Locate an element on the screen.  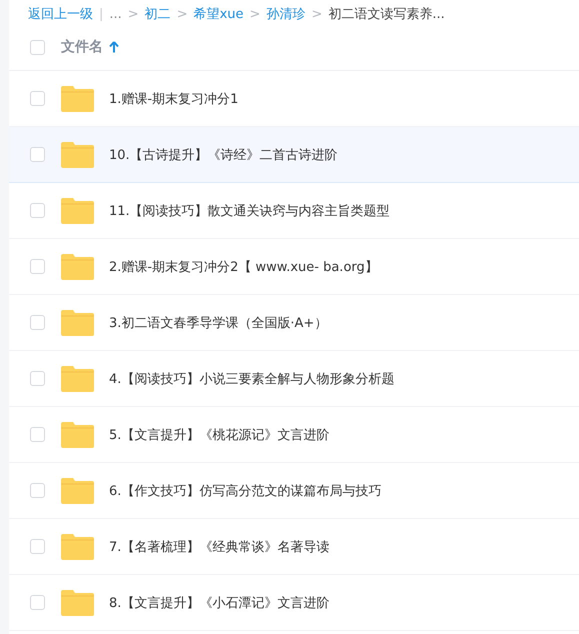
file-row: 10.【古诗提升】《诗经》二首古诗进阶 is located at coordinates (294, 155).